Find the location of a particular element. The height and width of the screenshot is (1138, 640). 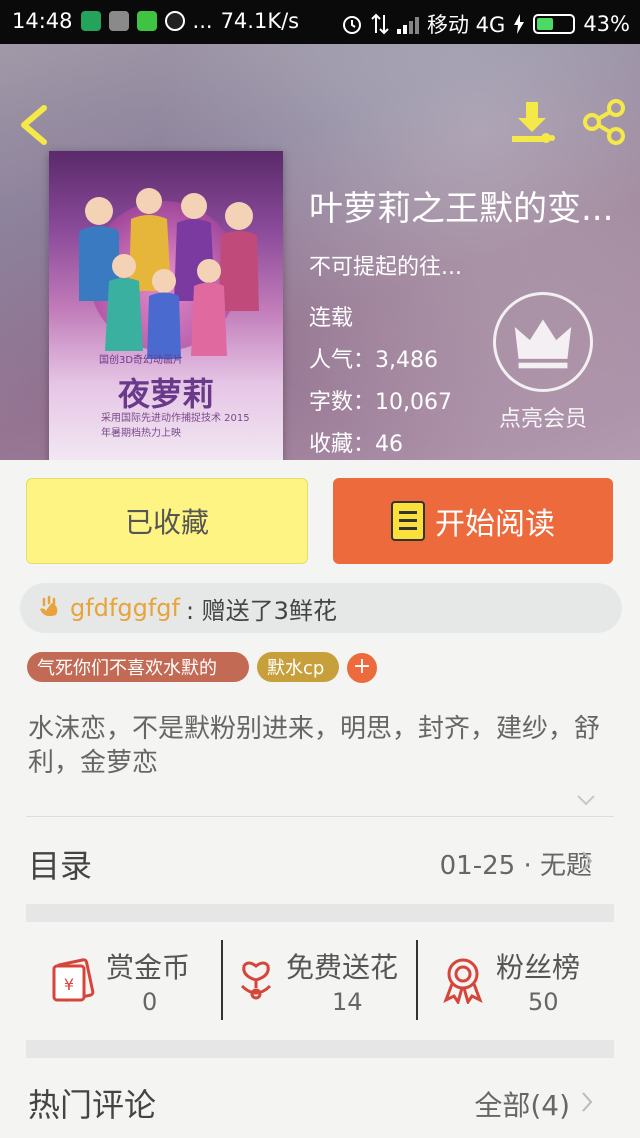

all-comments-link: 全部(4) is located at coordinates (522, 1104).